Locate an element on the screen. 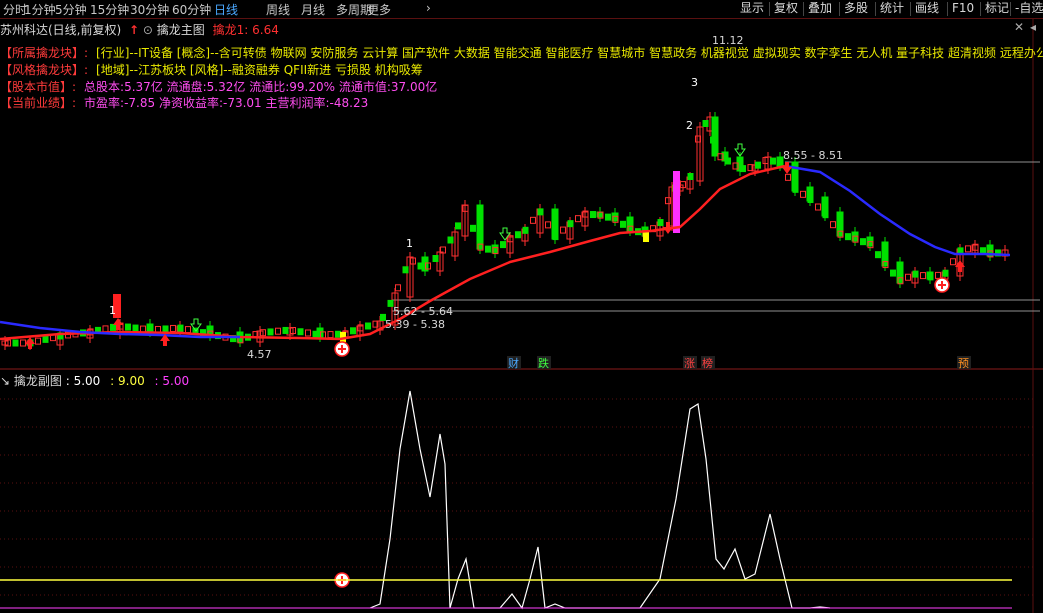 This screenshot has height=613, width=1043. tab-3: 15分钟 is located at coordinates (109, 9).